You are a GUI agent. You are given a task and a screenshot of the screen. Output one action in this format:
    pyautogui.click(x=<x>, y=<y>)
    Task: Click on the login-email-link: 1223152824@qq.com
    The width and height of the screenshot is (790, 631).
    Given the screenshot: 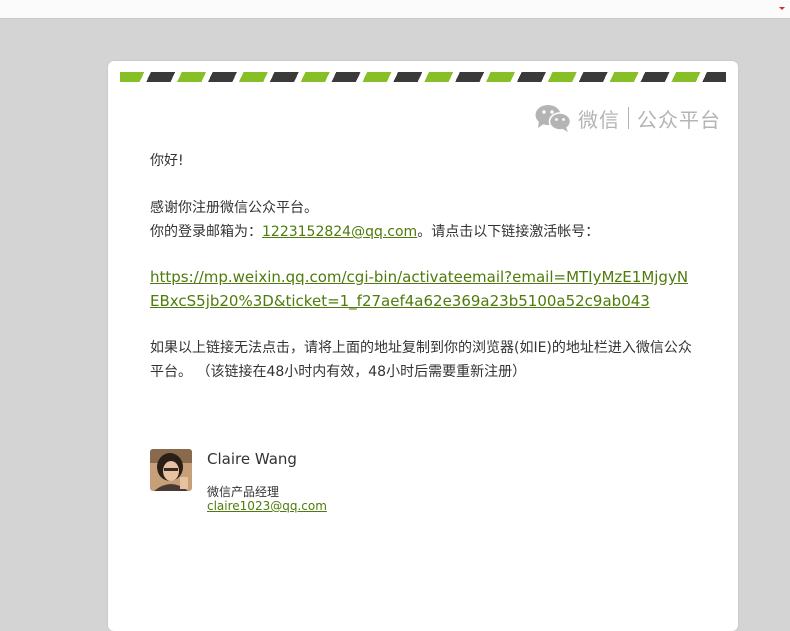 What is the action you would take?
    pyautogui.click(x=339, y=232)
    